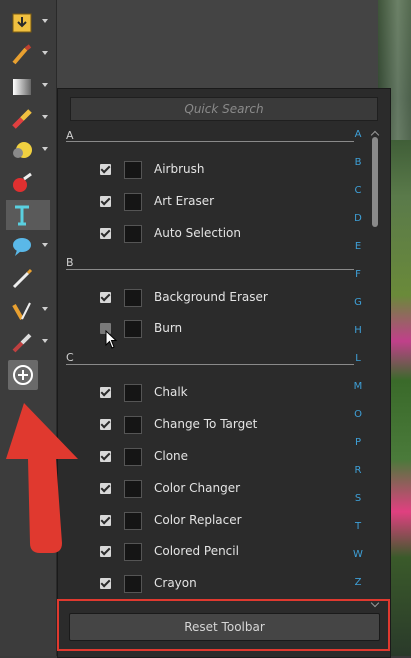 The image size is (411, 658). What do you see at coordinates (133, 521) in the screenshot?
I see `color-replacer-icon` at bounding box center [133, 521].